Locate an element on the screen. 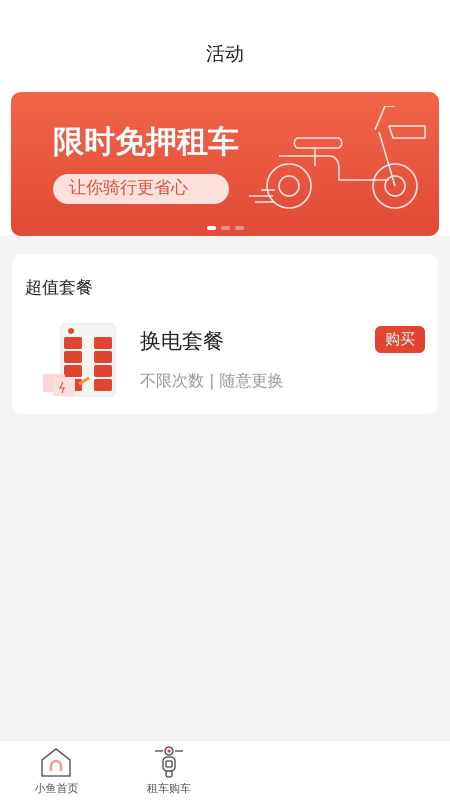 The height and width of the screenshot is (800, 450). tab-item: 租车购车 is located at coordinates (168, 770).